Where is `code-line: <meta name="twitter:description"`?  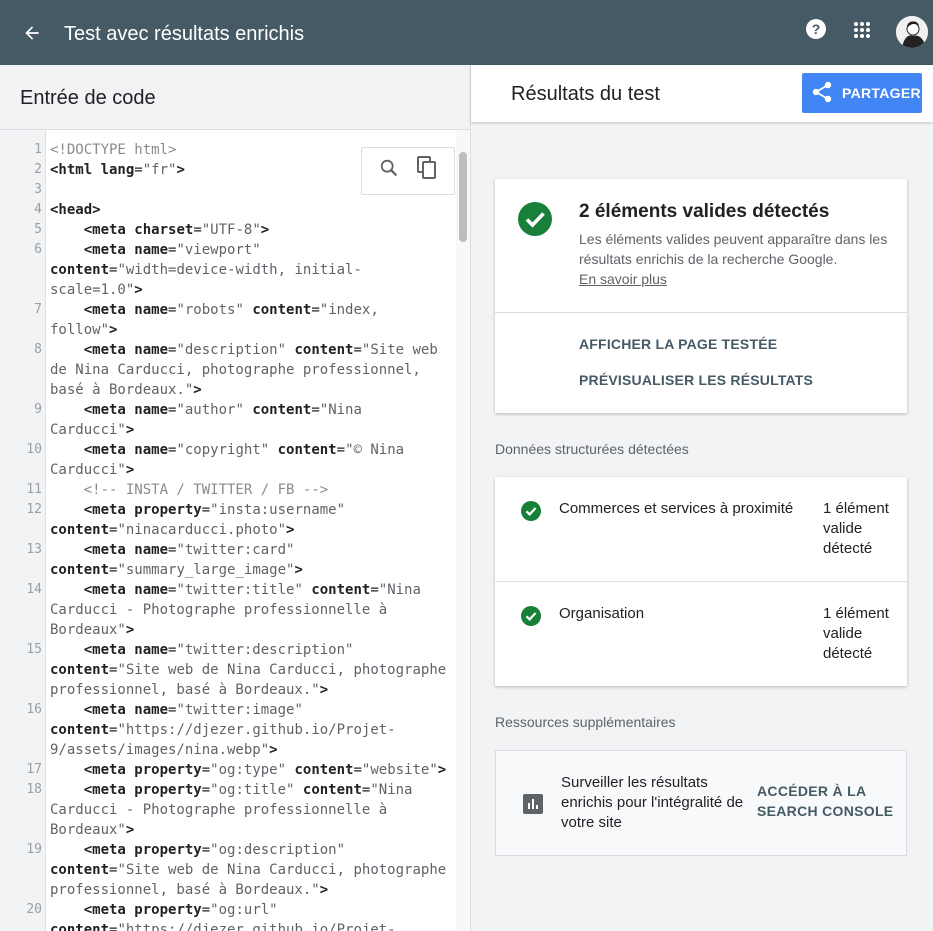
code-line: <meta name="twitter:description" is located at coordinates (218, 650).